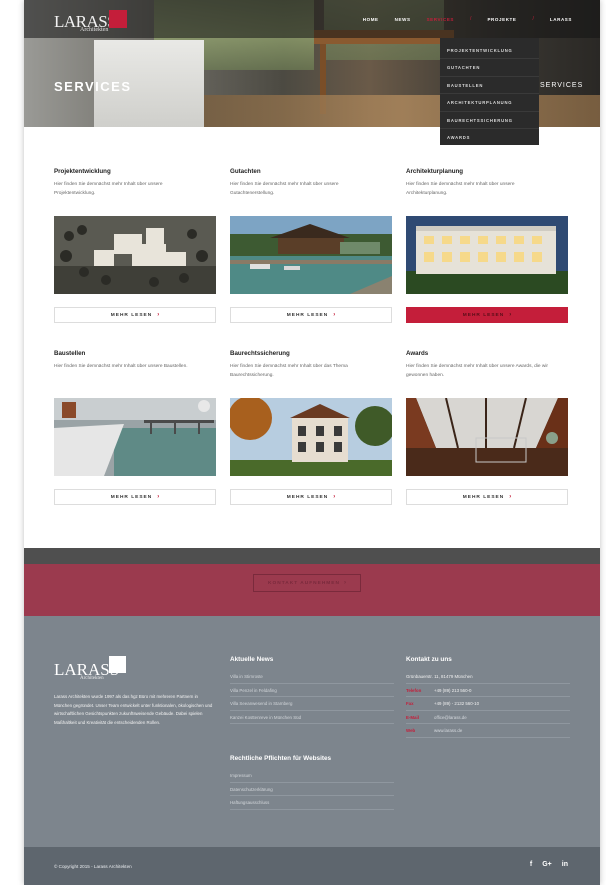  Describe the element at coordinates (489, 103) in the screenshot. I see `dropdown-item-architekturplanung: ARCHITEKTURPLANUNG` at that location.